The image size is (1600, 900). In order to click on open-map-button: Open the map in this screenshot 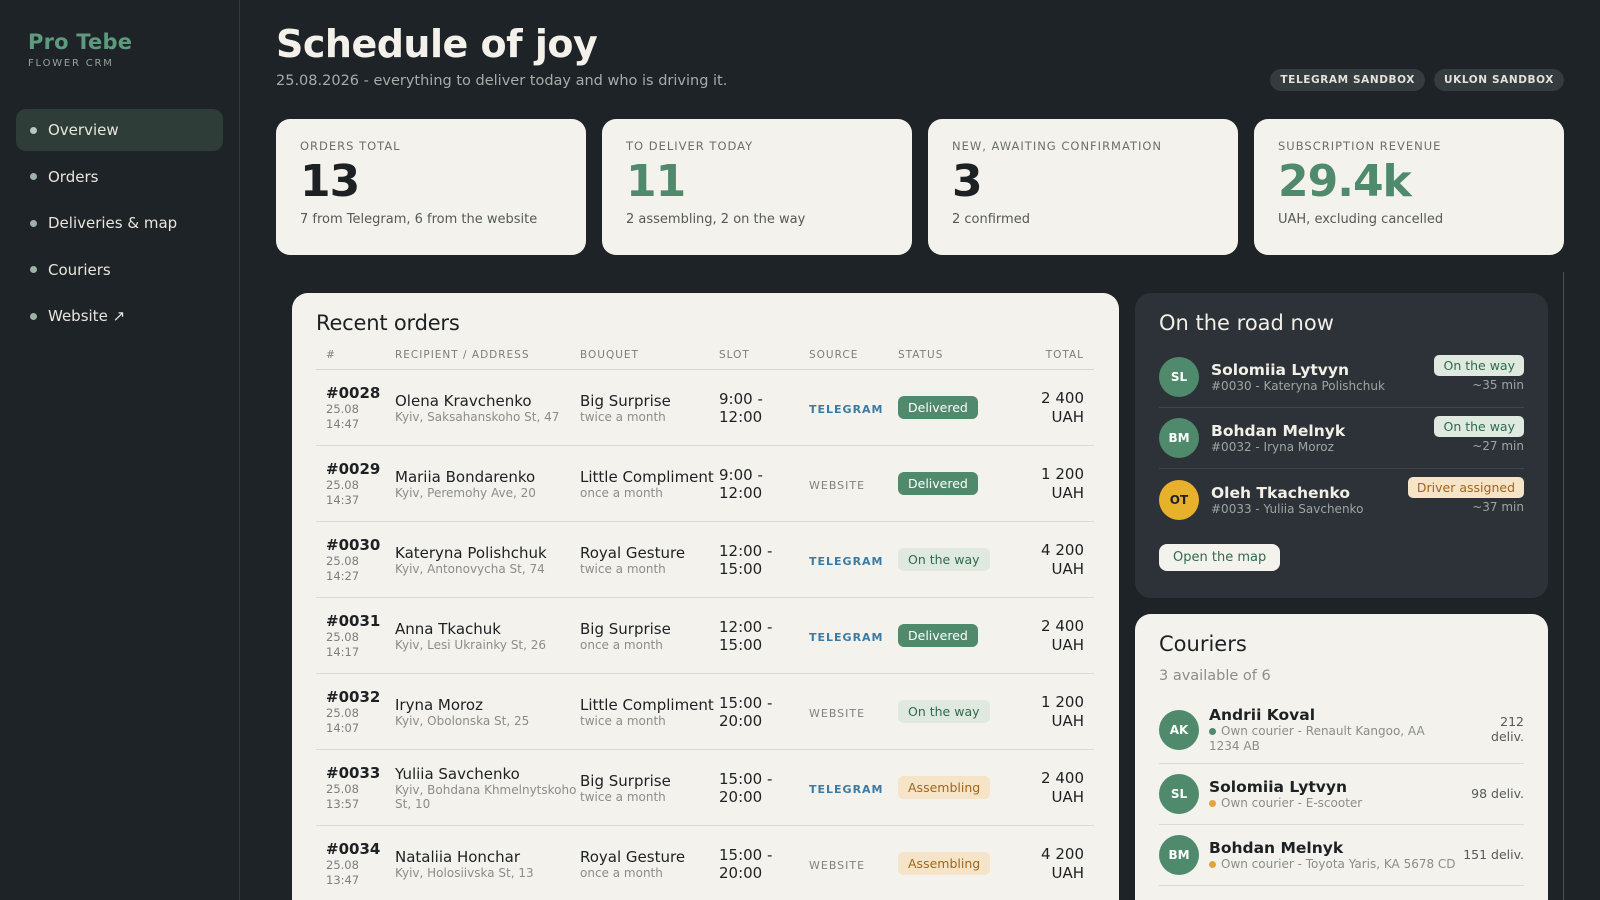, I will do `click(1220, 557)`.